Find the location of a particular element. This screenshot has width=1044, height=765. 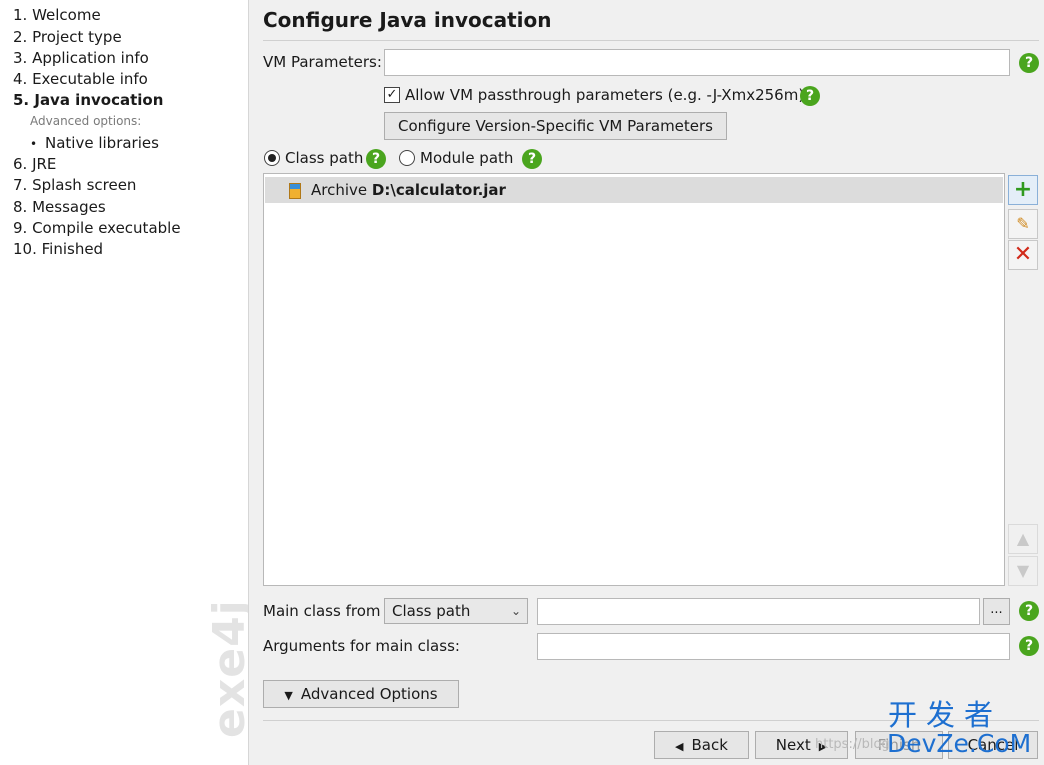

back-button: ◀ Back is located at coordinates (701, 745).